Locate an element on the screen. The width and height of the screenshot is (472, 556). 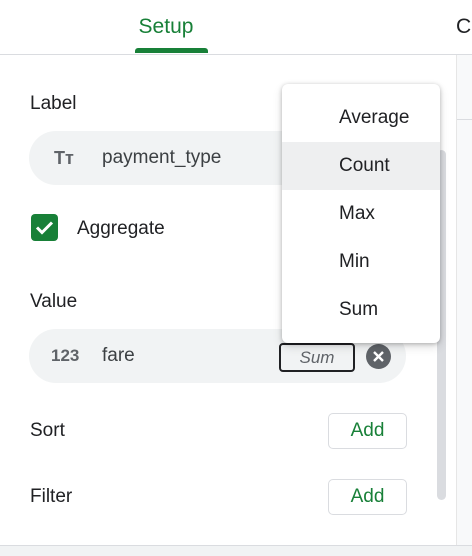
menu-item-sum: Sum is located at coordinates (361, 310).